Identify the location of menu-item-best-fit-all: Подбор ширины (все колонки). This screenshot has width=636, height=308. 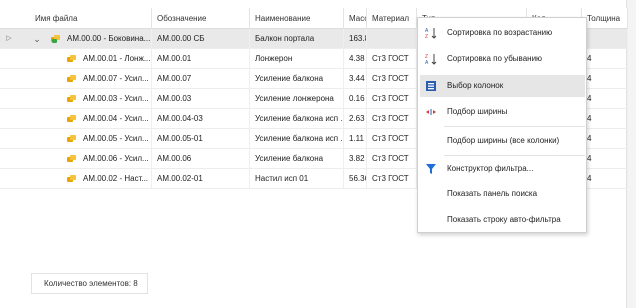
(502, 141).